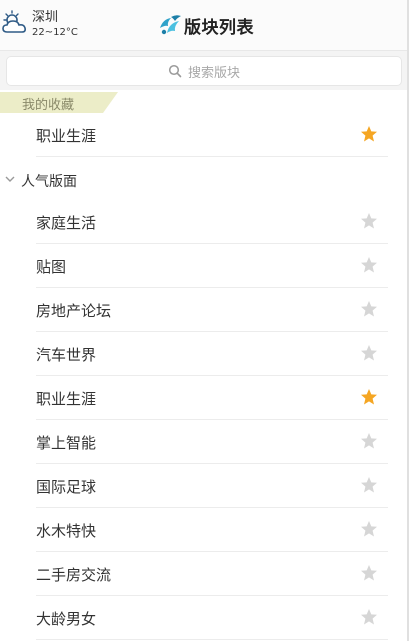 This screenshot has width=409, height=641. What do you see at coordinates (213, 73) in the screenshot?
I see `search-placeholder: 搜索版块` at bounding box center [213, 73].